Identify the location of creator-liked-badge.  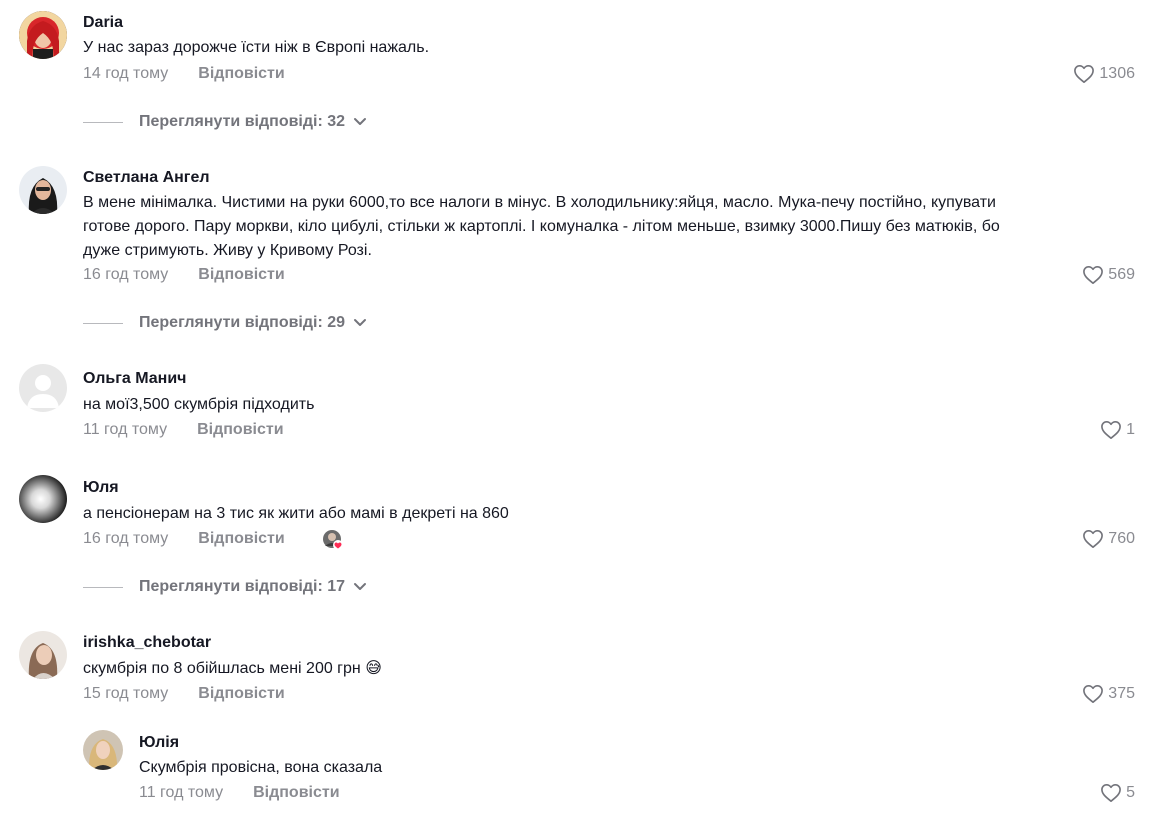
(333, 540).